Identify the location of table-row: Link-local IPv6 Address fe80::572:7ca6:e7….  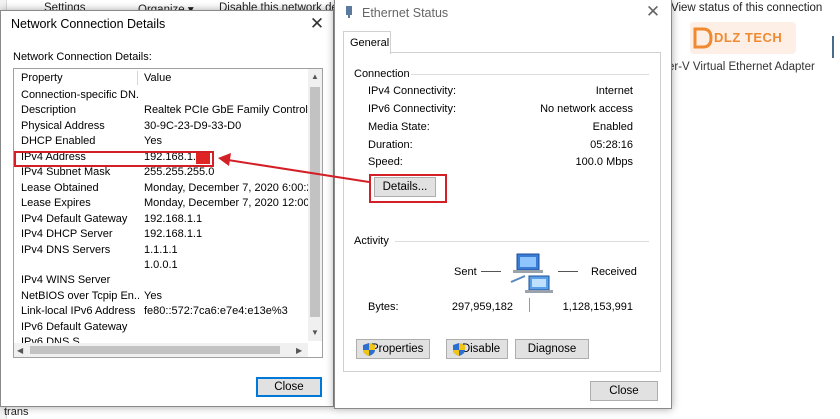
(164, 313).